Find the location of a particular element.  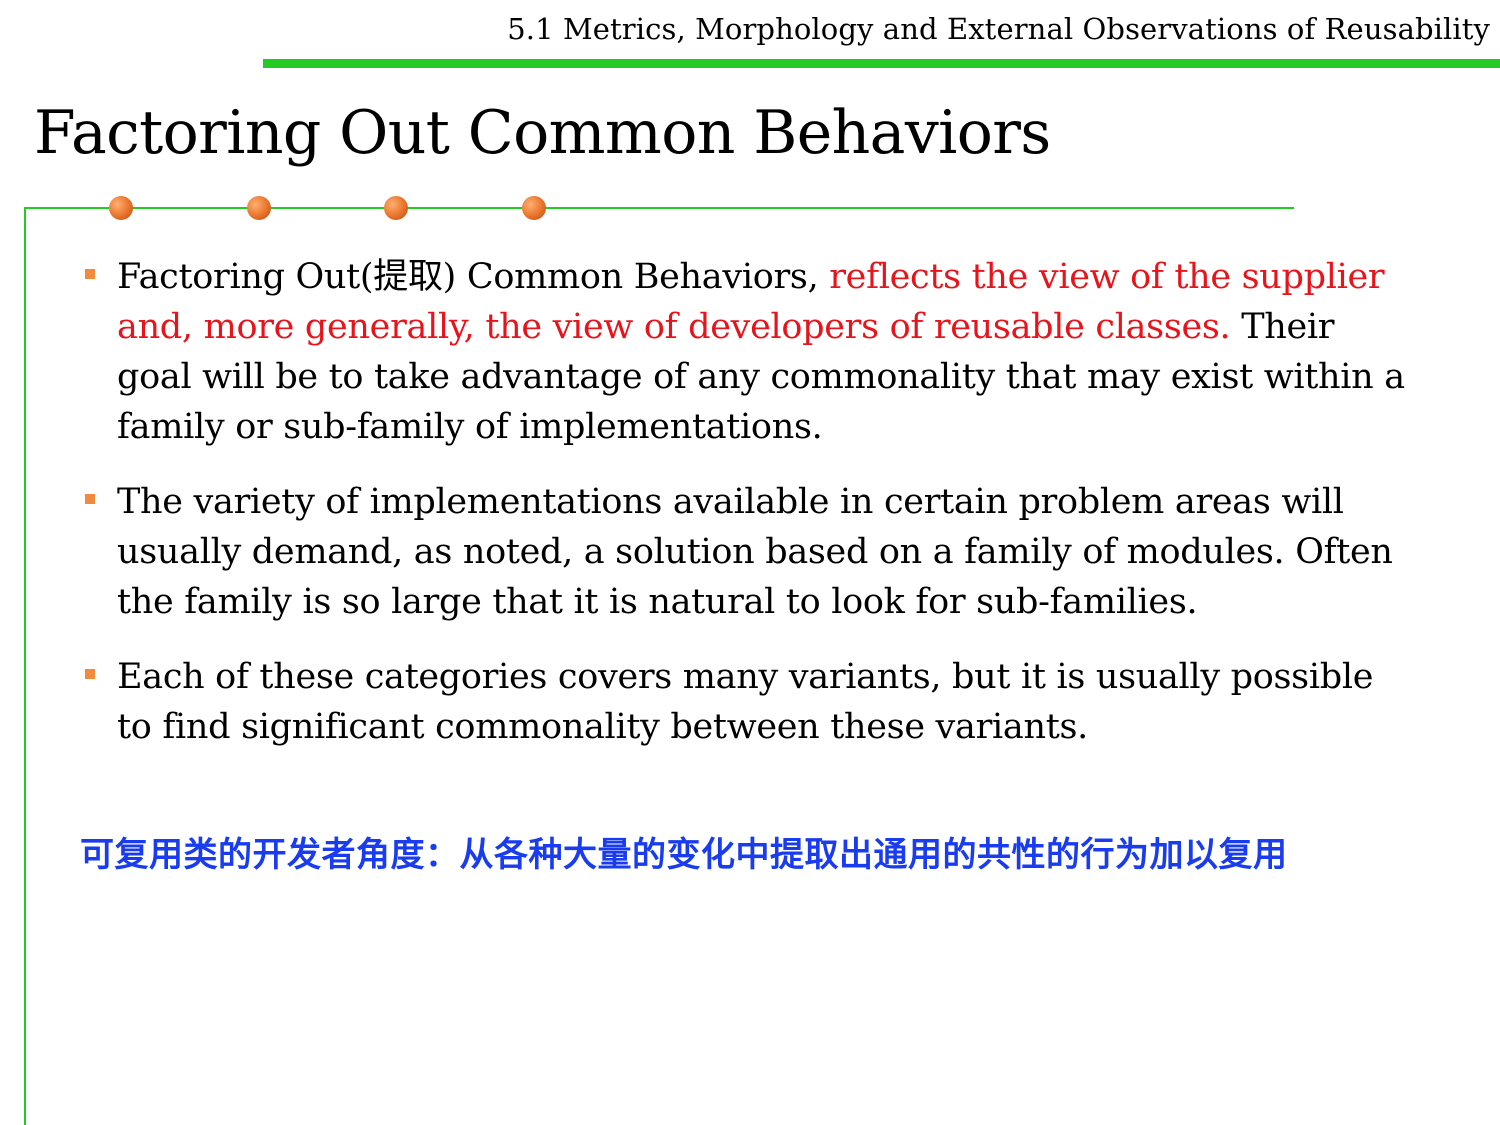

summary-note: 可复用类的开发者角度：从各种大量的变化中提取出通用的共性的行为加以复用 is located at coordinates (684, 855).